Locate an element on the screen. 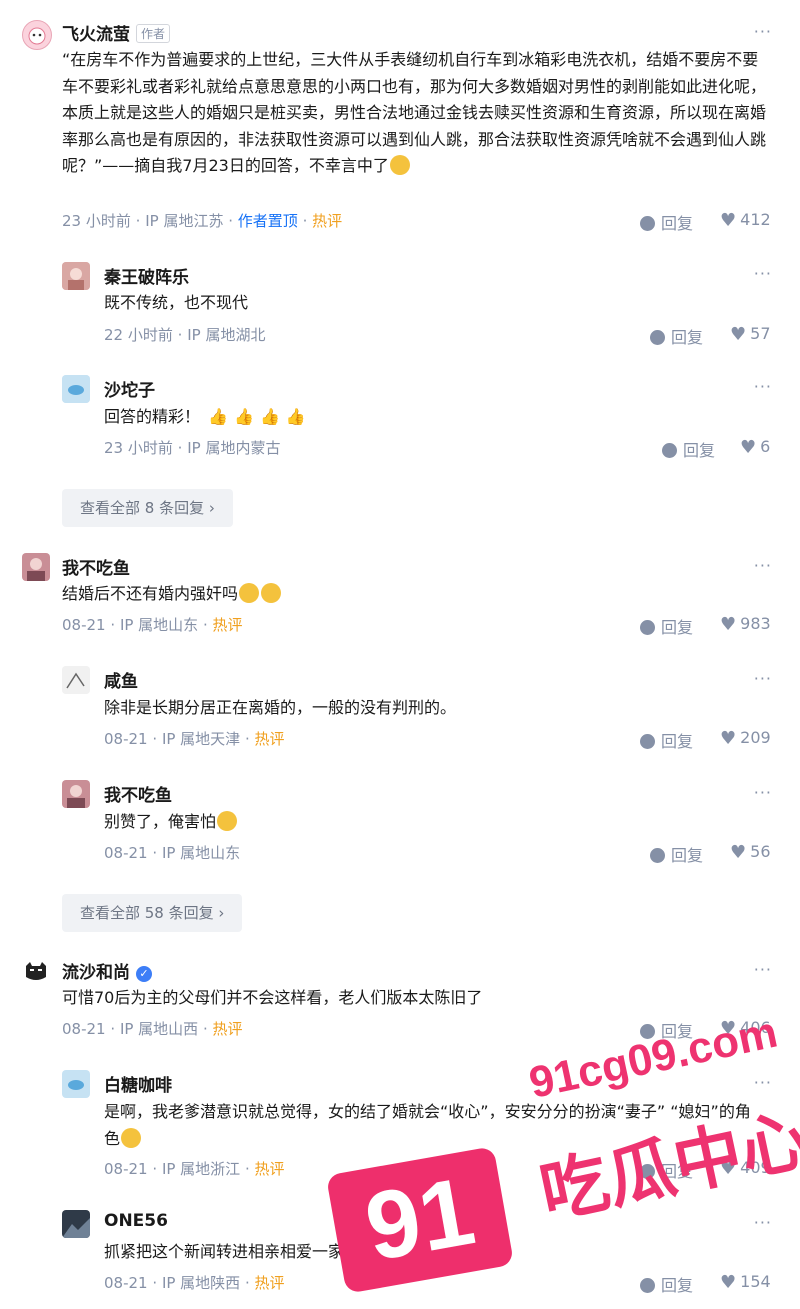  like-button: ♥ 6 is located at coordinates (755, 447).